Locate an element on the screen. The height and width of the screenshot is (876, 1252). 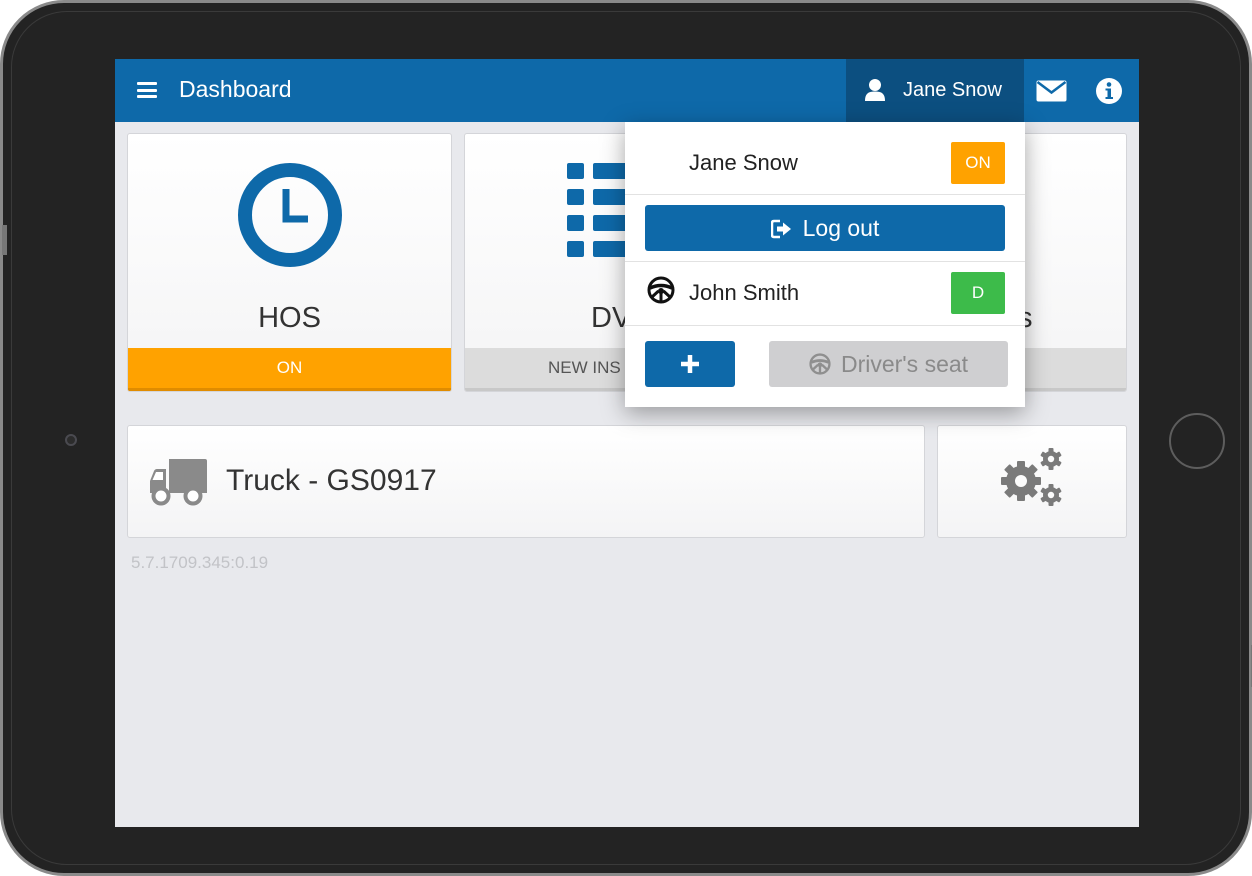
user-name: Jane Snow is located at coordinates (952, 90).